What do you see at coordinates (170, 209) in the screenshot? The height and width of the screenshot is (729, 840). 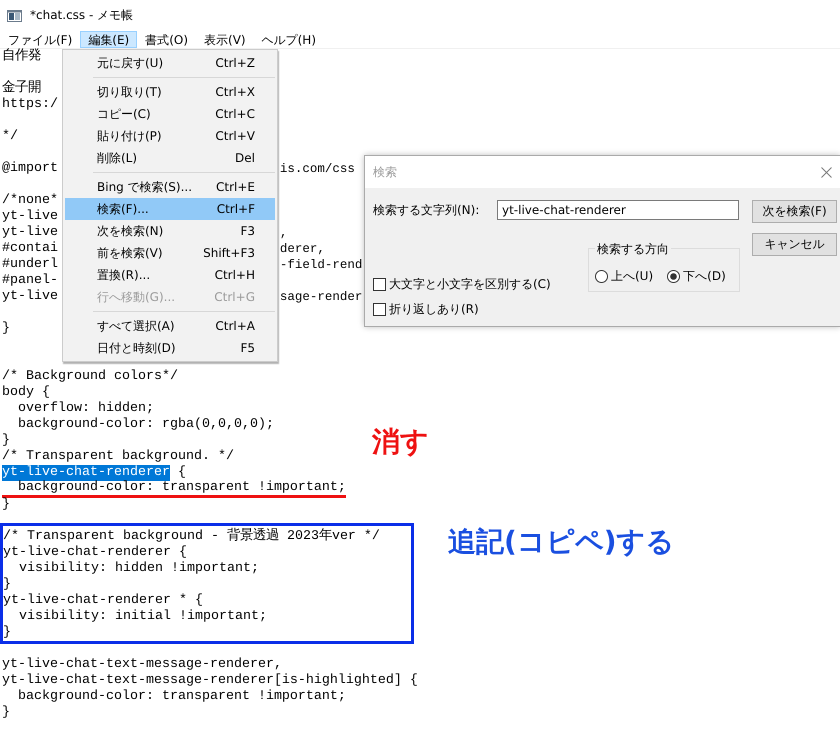 I see `menu-item: 検索(F)... Ctrl+F` at bounding box center [170, 209].